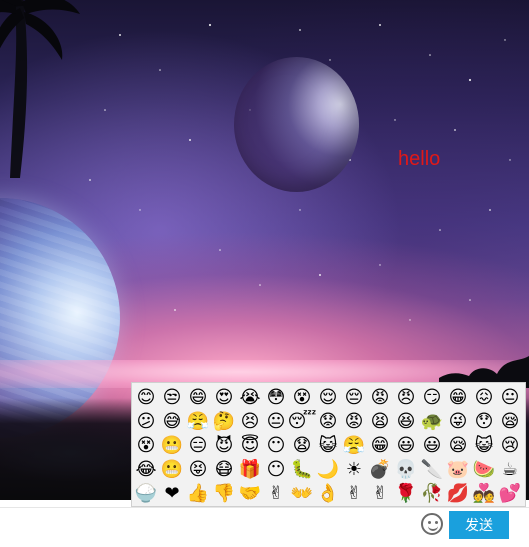  I want to click on emoji-item: 🤝, so click(250, 494).